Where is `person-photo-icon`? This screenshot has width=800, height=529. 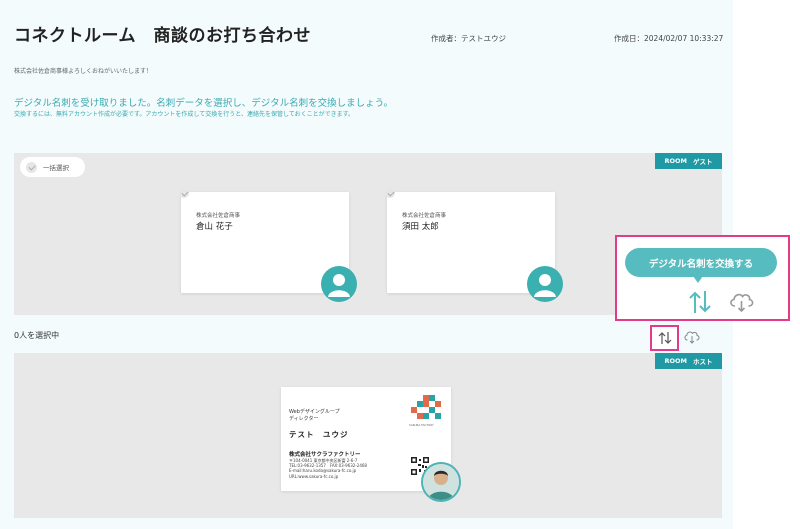 person-photo-icon is located at coordinates (441, 482).